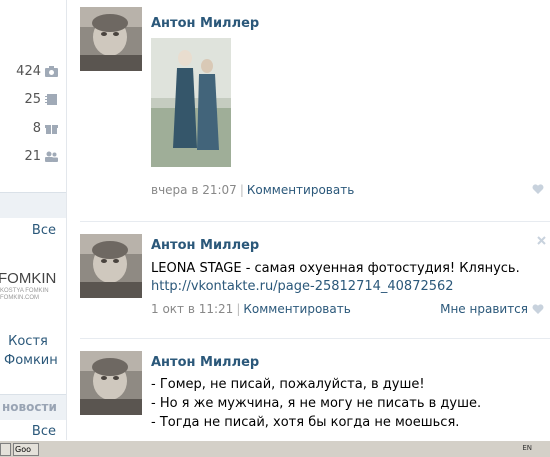  What do you see at coordinates (275, 448) in the screenshot?
I see `taskbar: Goo EN` at bounding box center [275, 448].